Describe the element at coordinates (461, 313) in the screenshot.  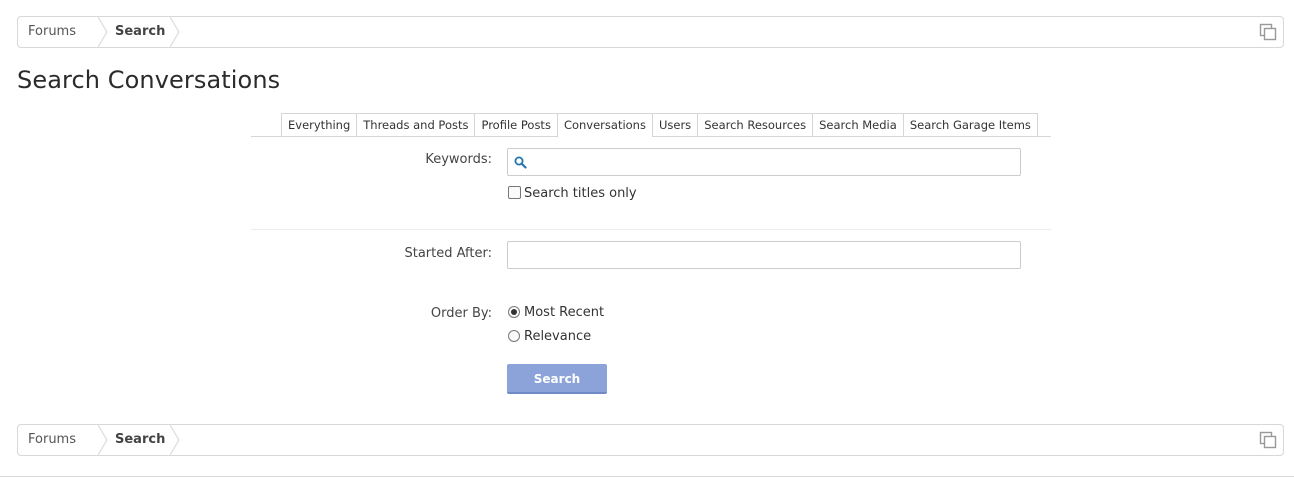
I see `order-by-label: Order By:` at that location.